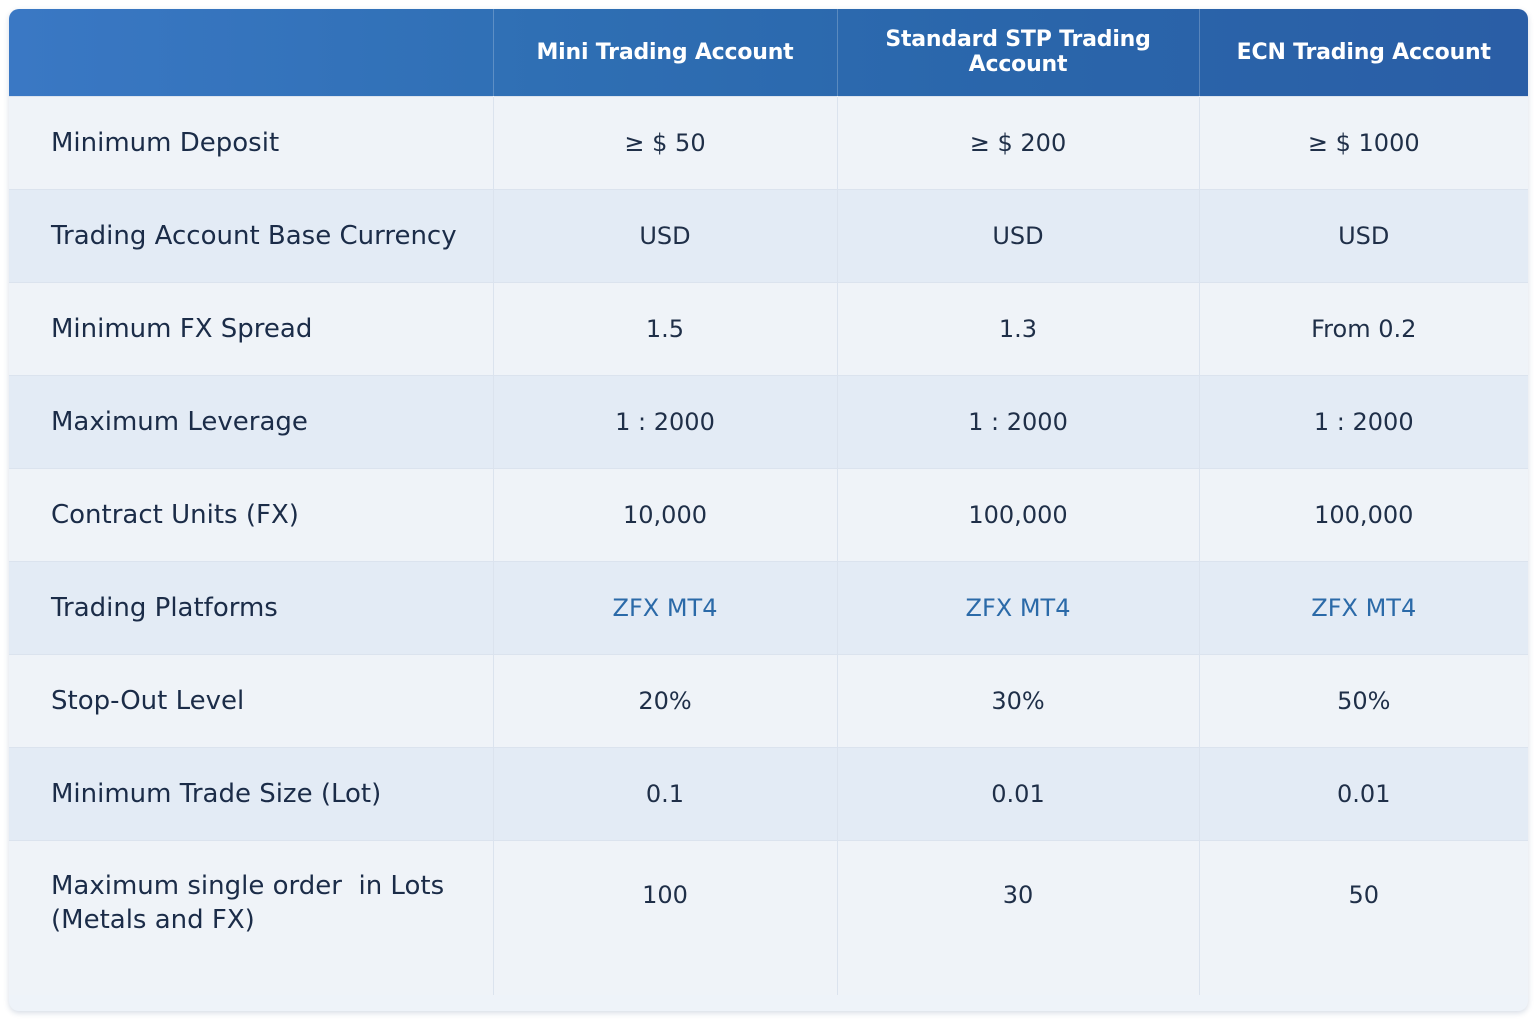 This screenshot has width=1536, height=1024. Describe the element at coordinates (153, 919) in the screenshot. I see `row-label-line-2: (Metals and FX)` at that location.